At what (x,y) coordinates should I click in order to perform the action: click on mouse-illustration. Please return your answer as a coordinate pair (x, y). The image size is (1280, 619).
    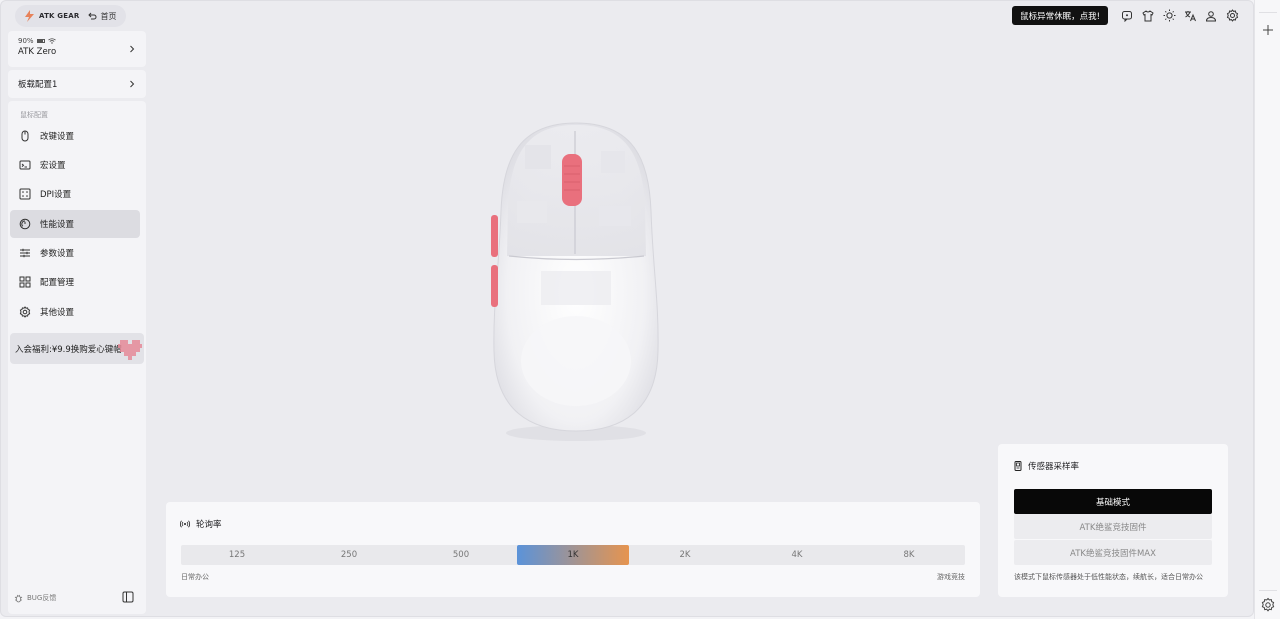
    Looking at the image, I should click on (575, 281).